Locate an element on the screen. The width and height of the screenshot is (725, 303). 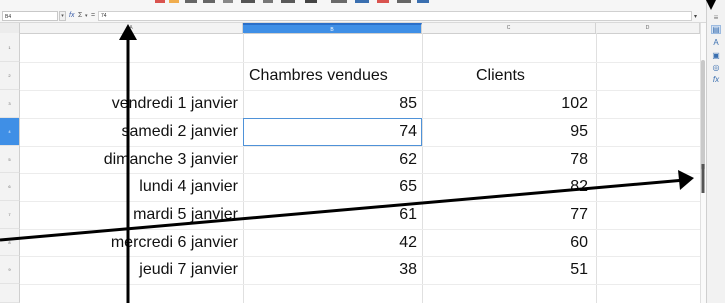
column-header-c: C is located at coordinates (509, 28).